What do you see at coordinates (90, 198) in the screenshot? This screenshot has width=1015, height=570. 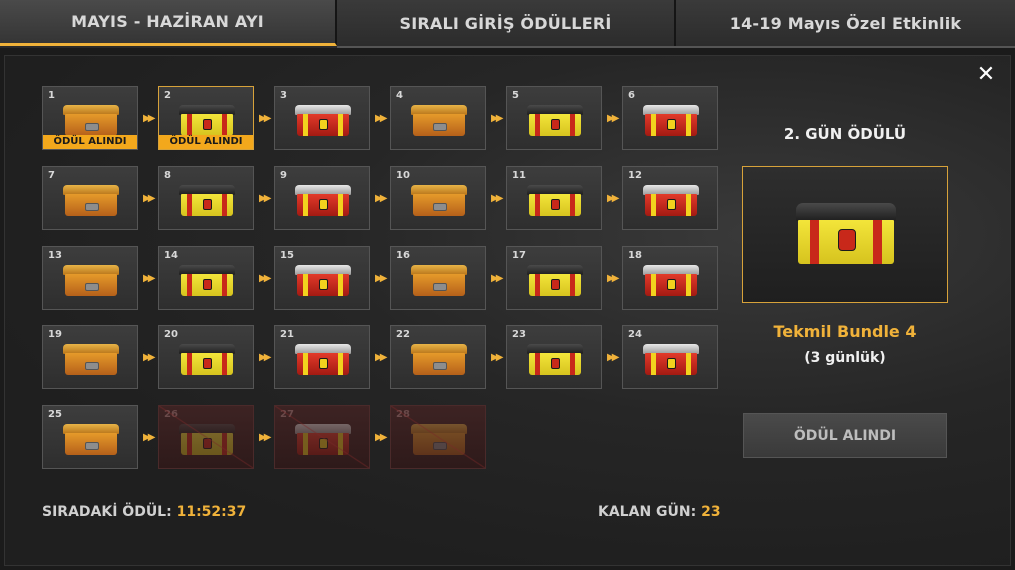 I see `reward-day-cell: 7` at bounding box center [90, 198].